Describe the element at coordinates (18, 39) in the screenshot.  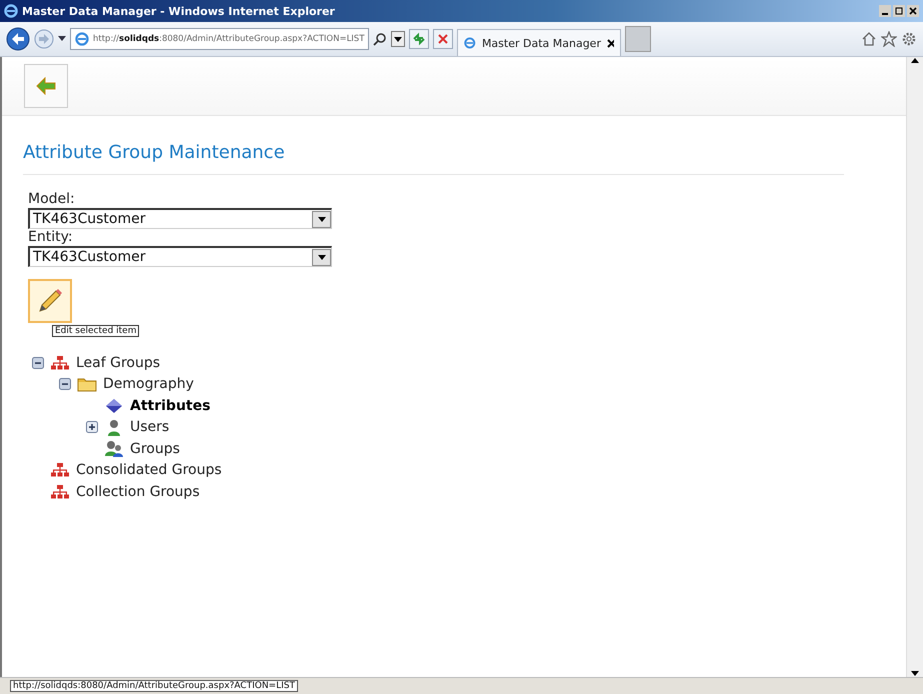
I see `back-icon` at that location.